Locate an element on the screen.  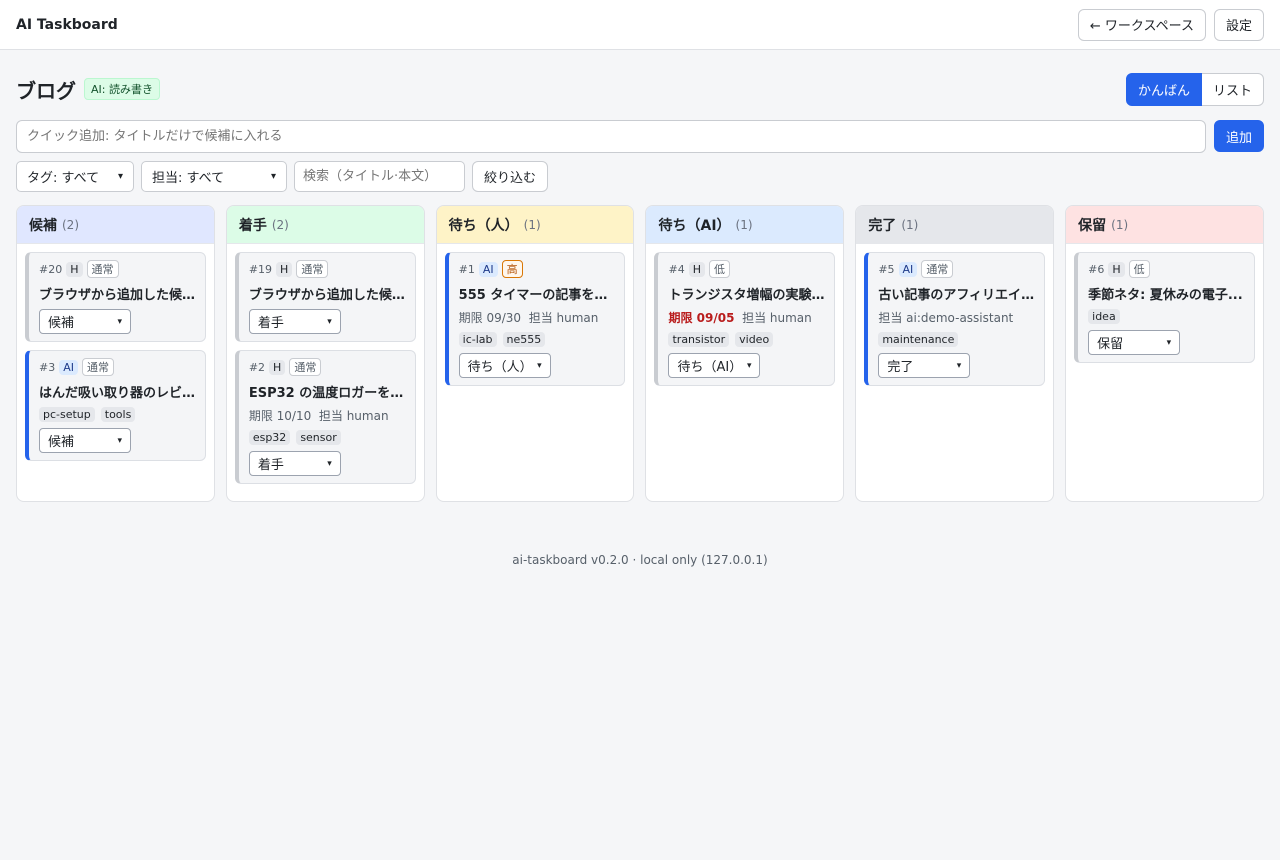
task-card: #3 AI 通常 はんだ吸い取り器のレビュ... pc-setup tools 候補 ▾ is located at coordinates (115, 405).